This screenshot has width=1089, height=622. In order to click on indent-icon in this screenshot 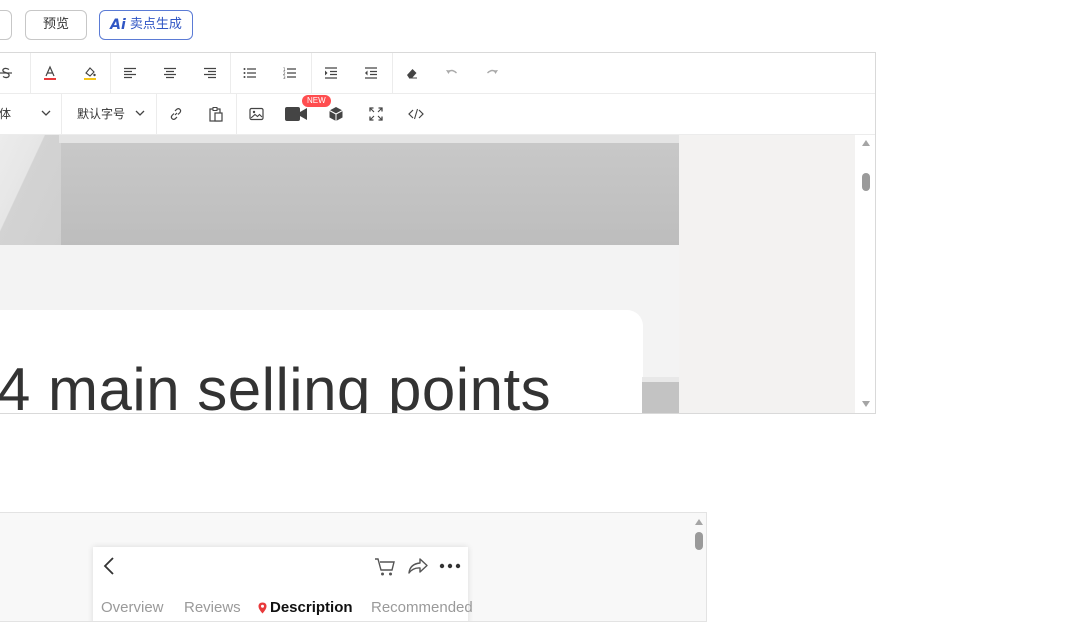, I will do `click(331, 73)`.